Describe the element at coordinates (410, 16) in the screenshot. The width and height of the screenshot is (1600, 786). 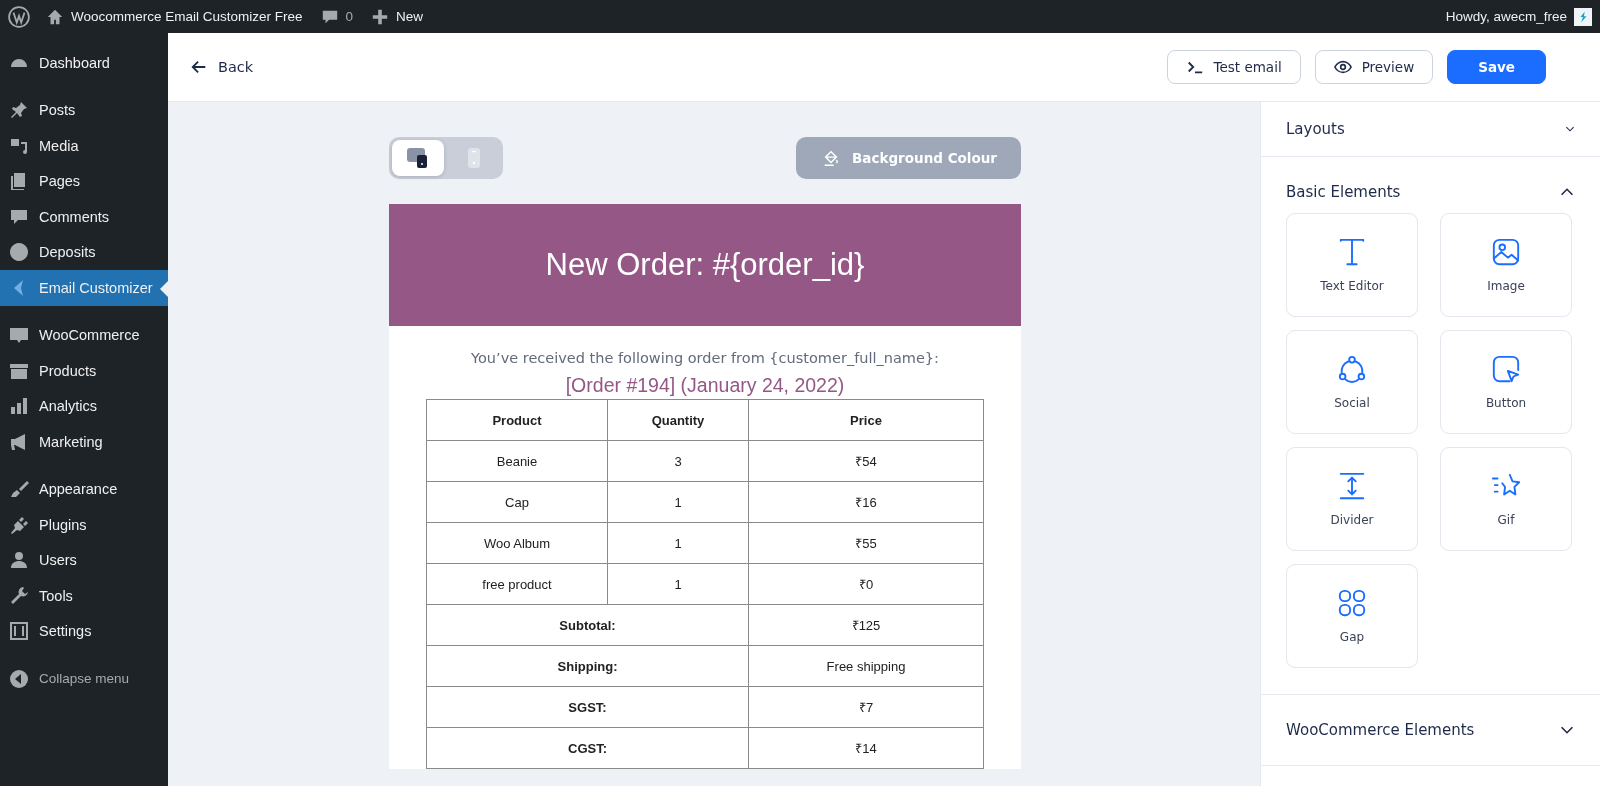
I see `new-label: New` at that location.